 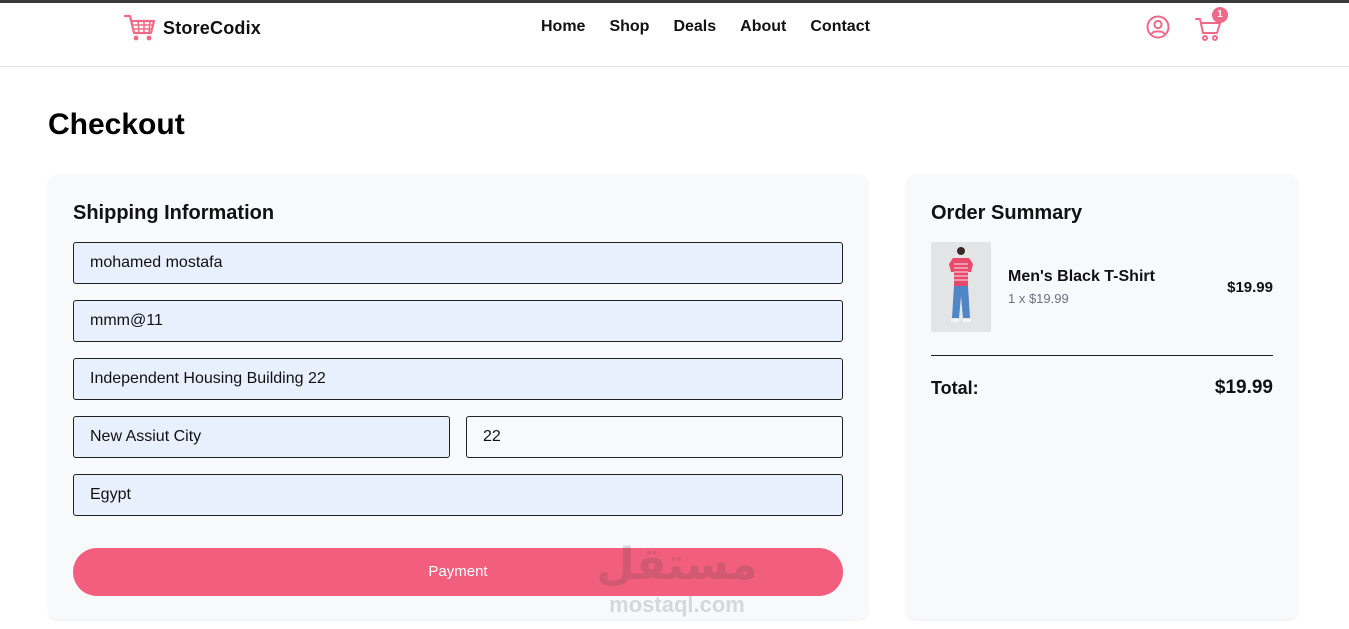 What do you see at coordinates (717, 27) in the screenshot?
I see `main-nav: Home Shop Deals About Contact` at bounding box center [717, 27].